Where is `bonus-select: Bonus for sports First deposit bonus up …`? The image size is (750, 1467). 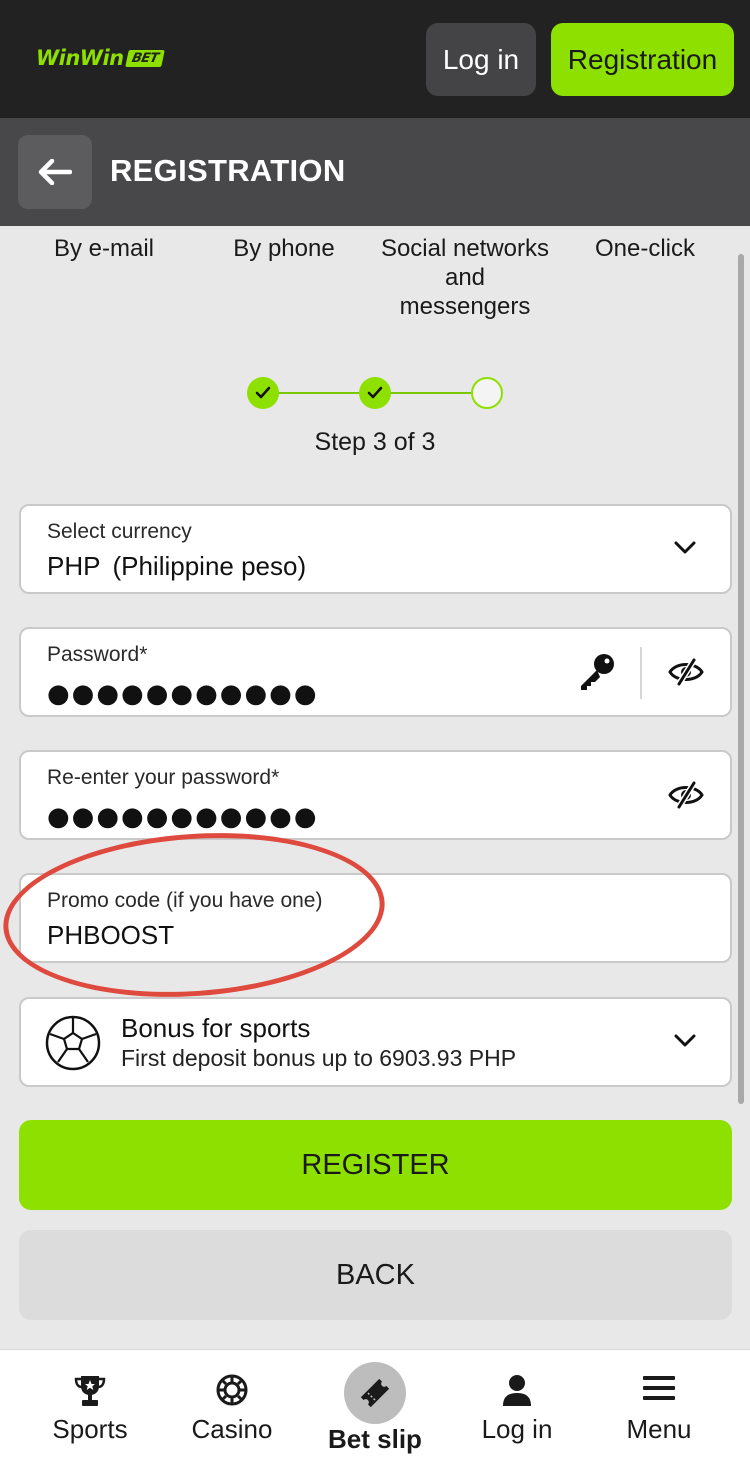 bonus-select: Bonus for sports First deposit bonus up … is located at coordinates (375, 1042).